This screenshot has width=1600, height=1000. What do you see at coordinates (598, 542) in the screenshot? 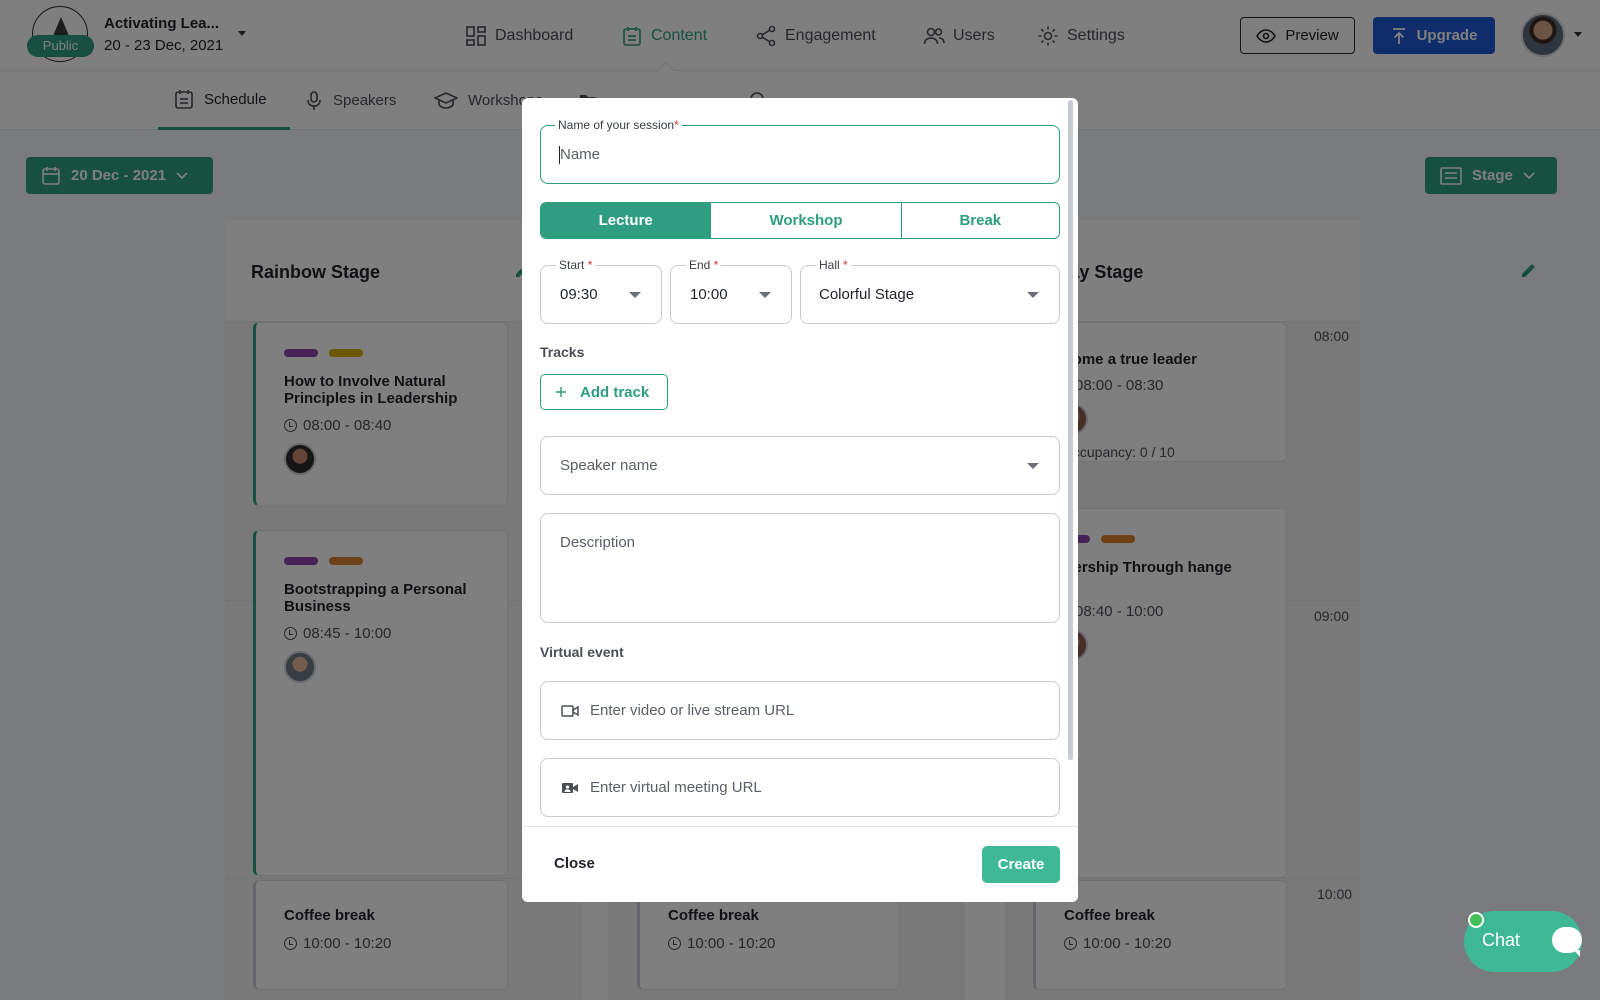
I see `description-placeholder: Description` at bounding box center [598, 542].